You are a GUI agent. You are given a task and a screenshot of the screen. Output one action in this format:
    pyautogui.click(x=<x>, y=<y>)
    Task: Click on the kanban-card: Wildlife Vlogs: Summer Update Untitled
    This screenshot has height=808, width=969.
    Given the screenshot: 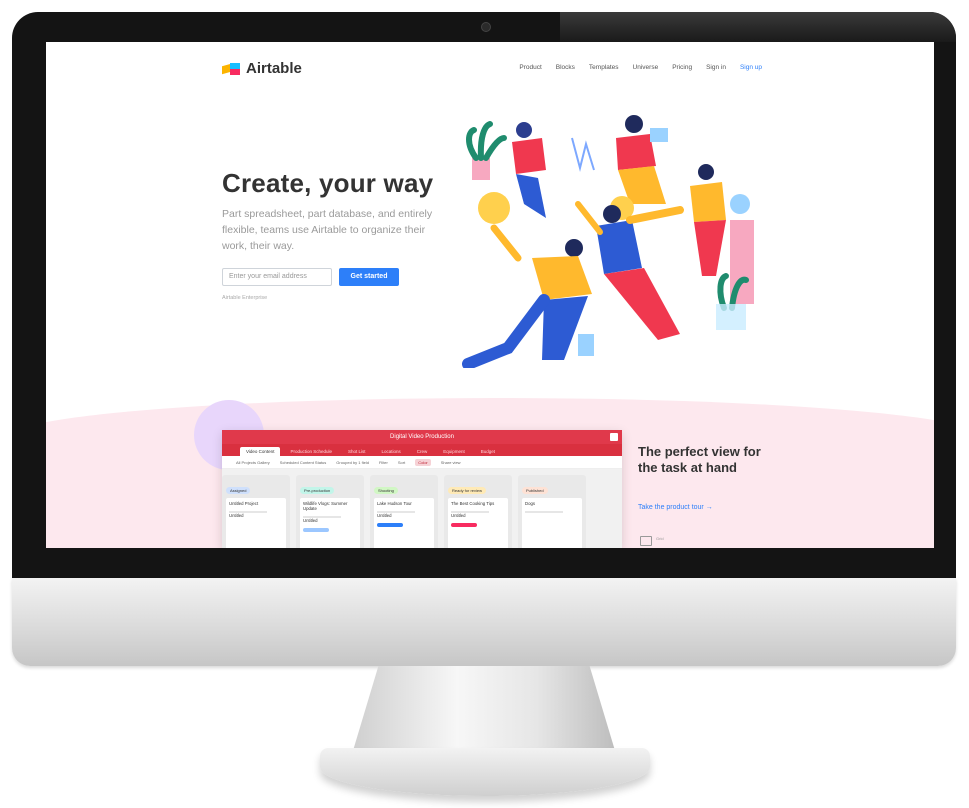 What is the action you would take?
    pyautogui.click(x=330, y=523)
    